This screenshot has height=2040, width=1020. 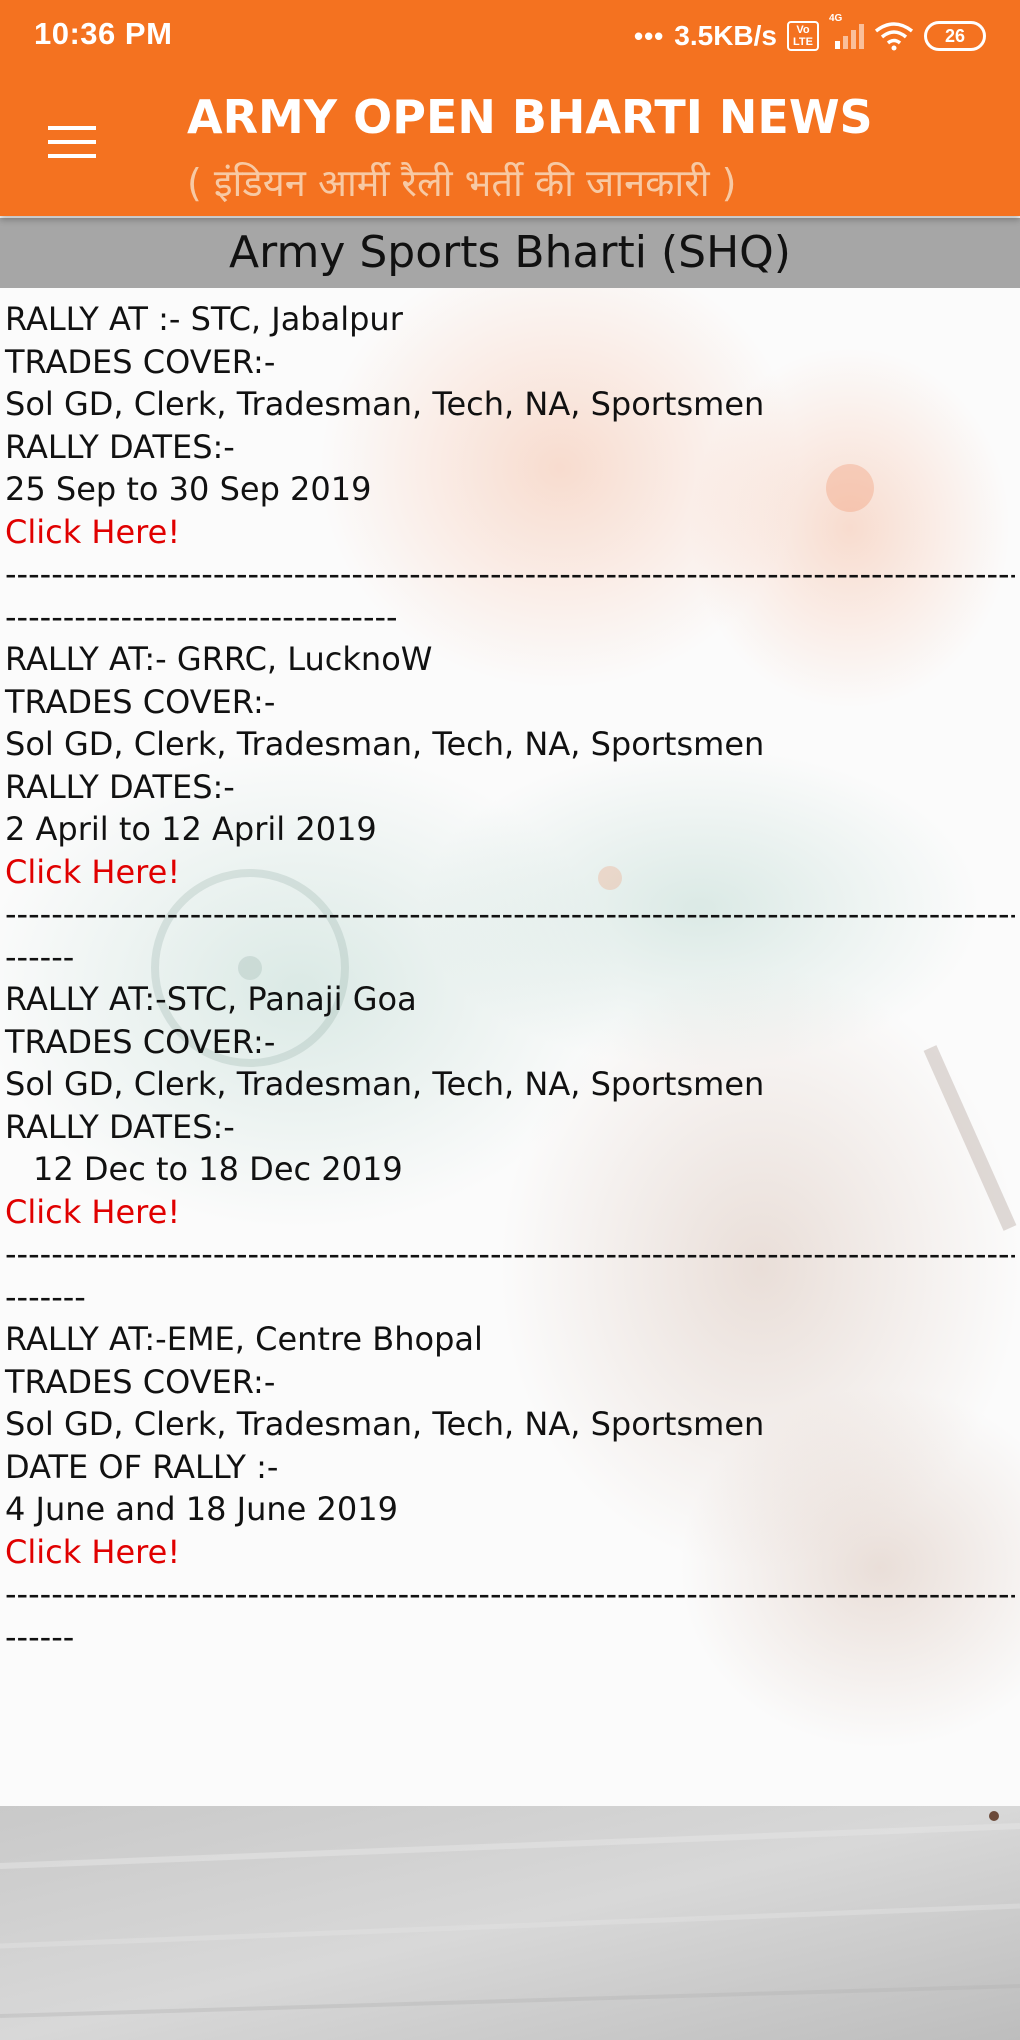 I want to click on section-title: Army Sports Bharti (SHQ), so click(x=510, y=253).